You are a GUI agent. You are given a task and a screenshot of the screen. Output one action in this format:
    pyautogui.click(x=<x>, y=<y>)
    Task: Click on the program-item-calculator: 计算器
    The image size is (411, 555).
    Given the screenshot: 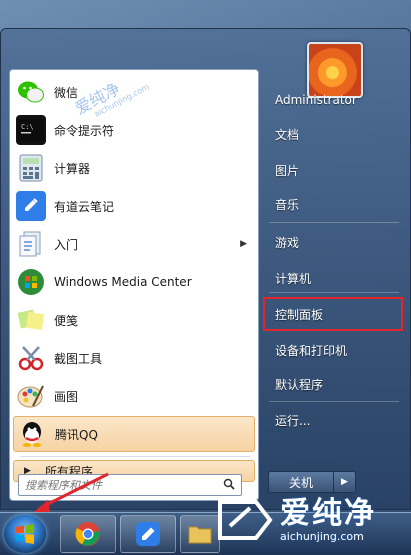 What is the action you would take?
    pyautogui.click(x=134, y=168)
    